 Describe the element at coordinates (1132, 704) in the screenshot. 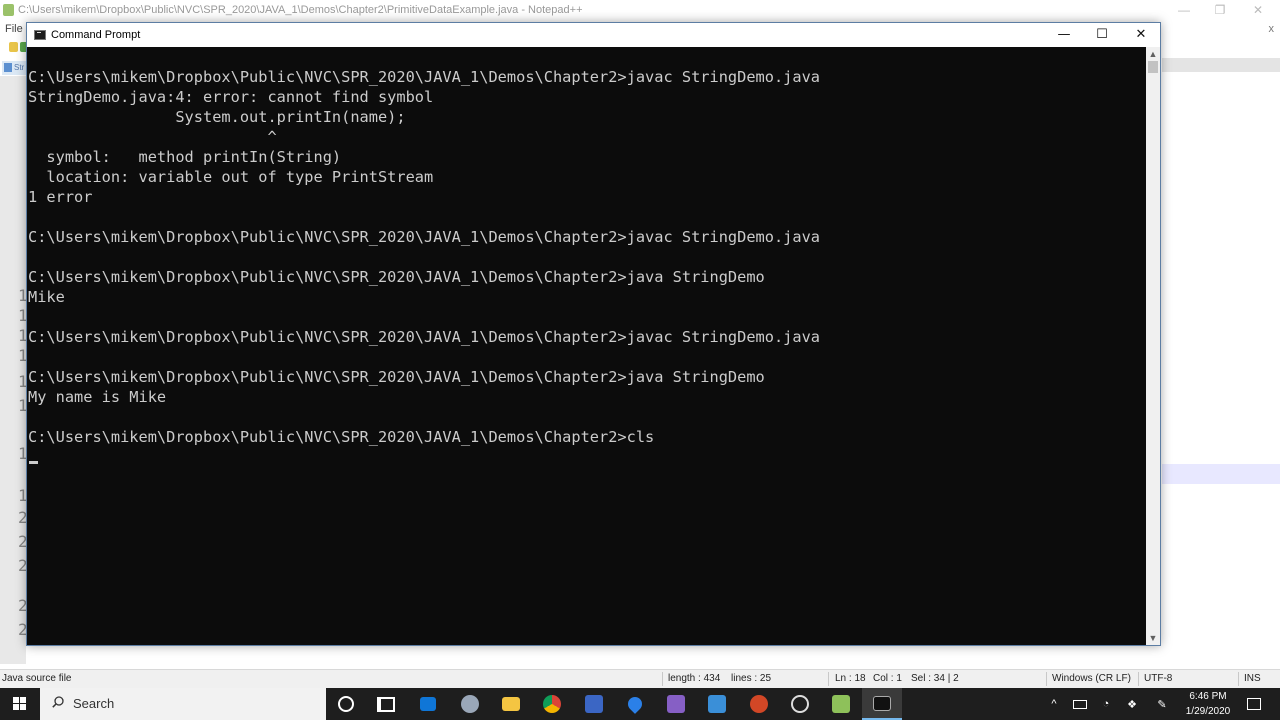

I see `dropbox-tray-button: ❖` at that location.